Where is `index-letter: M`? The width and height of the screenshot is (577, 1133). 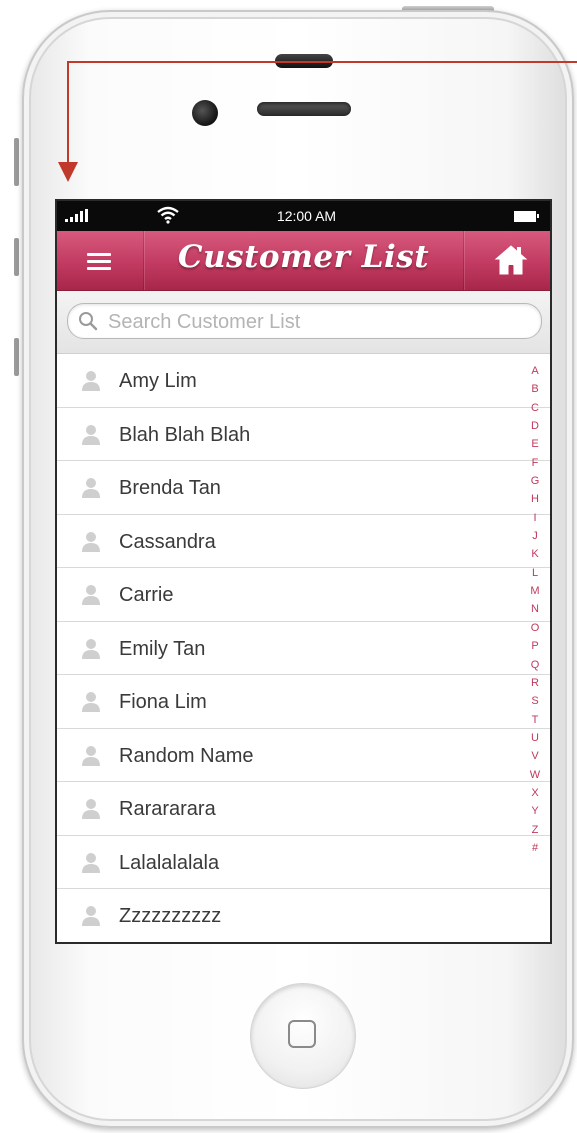 index-letter: M is located at coordinates (534, 591).